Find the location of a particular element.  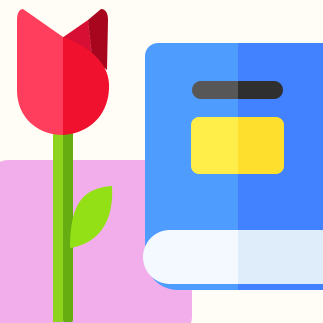

book-title-bar-left is located at coordinates (215, 90).